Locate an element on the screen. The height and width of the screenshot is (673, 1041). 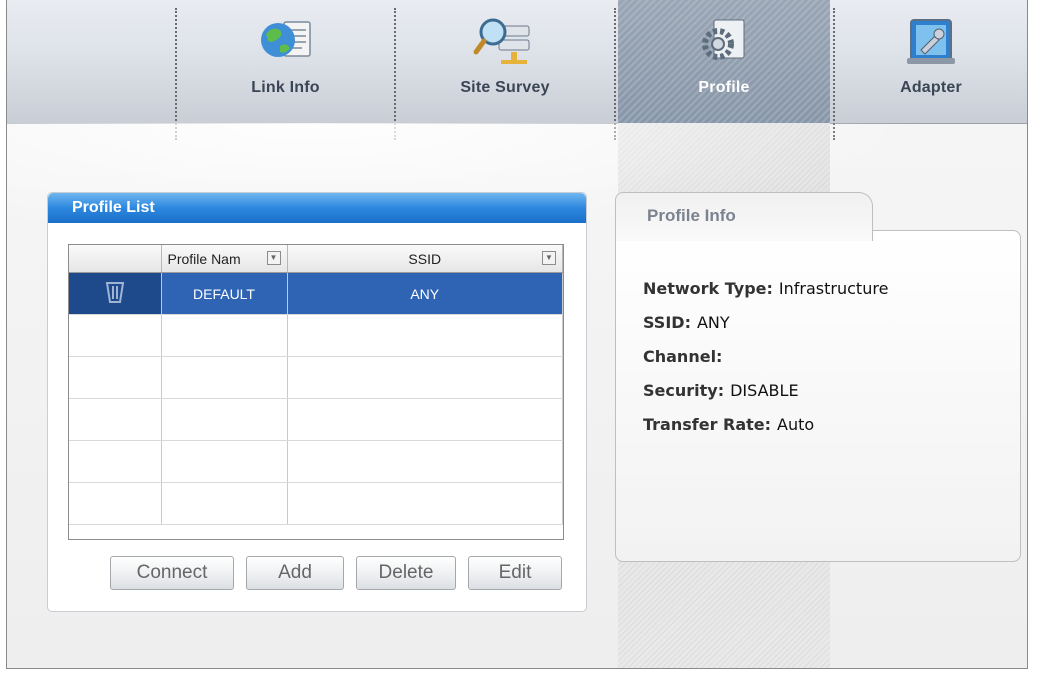
tab-link-info-label: Link Info is located at coordinates (285, 87).